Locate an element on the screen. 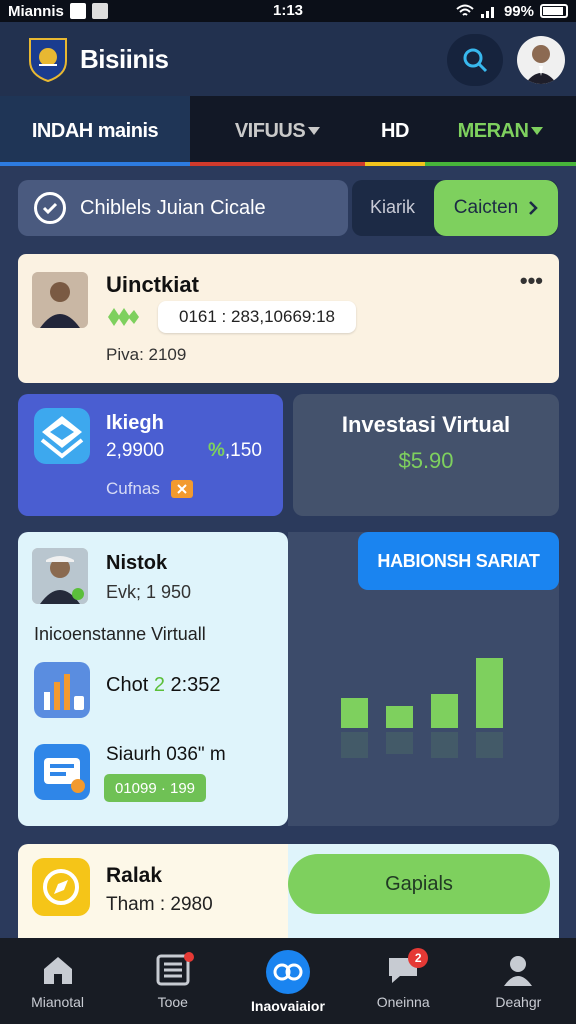  profile-sub: Piva: 2109 is located at coordinates (146, 354).